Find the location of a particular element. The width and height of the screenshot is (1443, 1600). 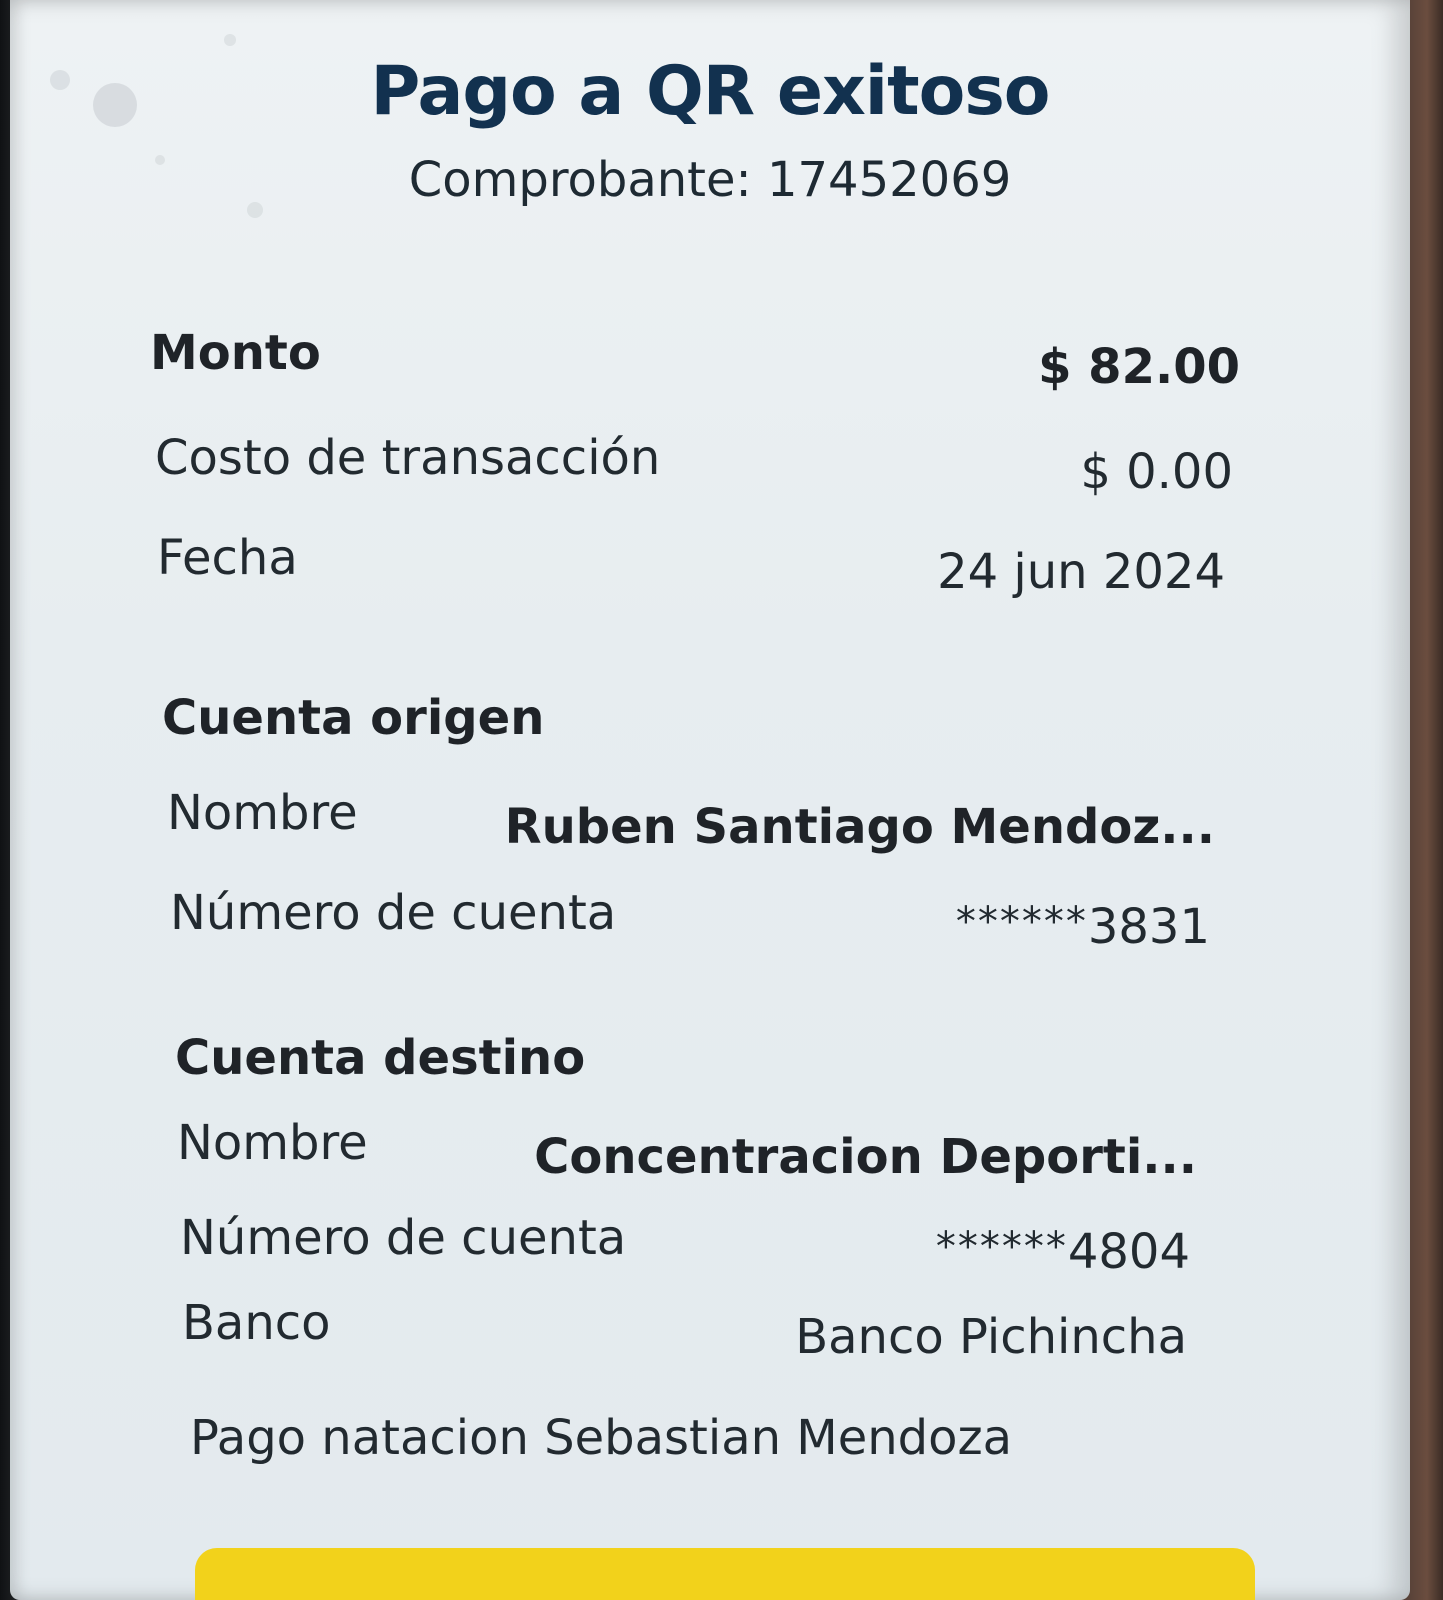

destination-bank-value: Banco Pichincha is located at coordinates (991, 1337).